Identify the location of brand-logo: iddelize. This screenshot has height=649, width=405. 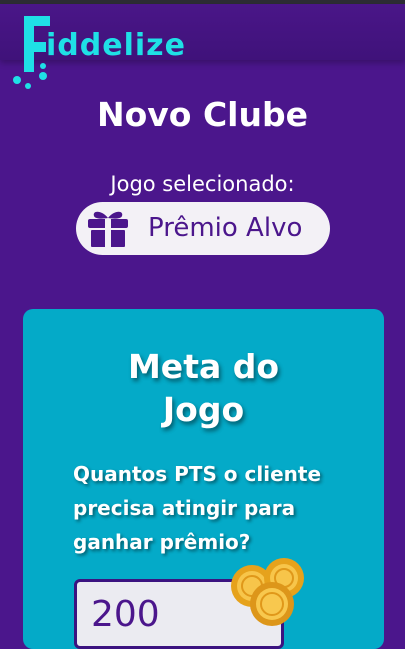
(105, 50).